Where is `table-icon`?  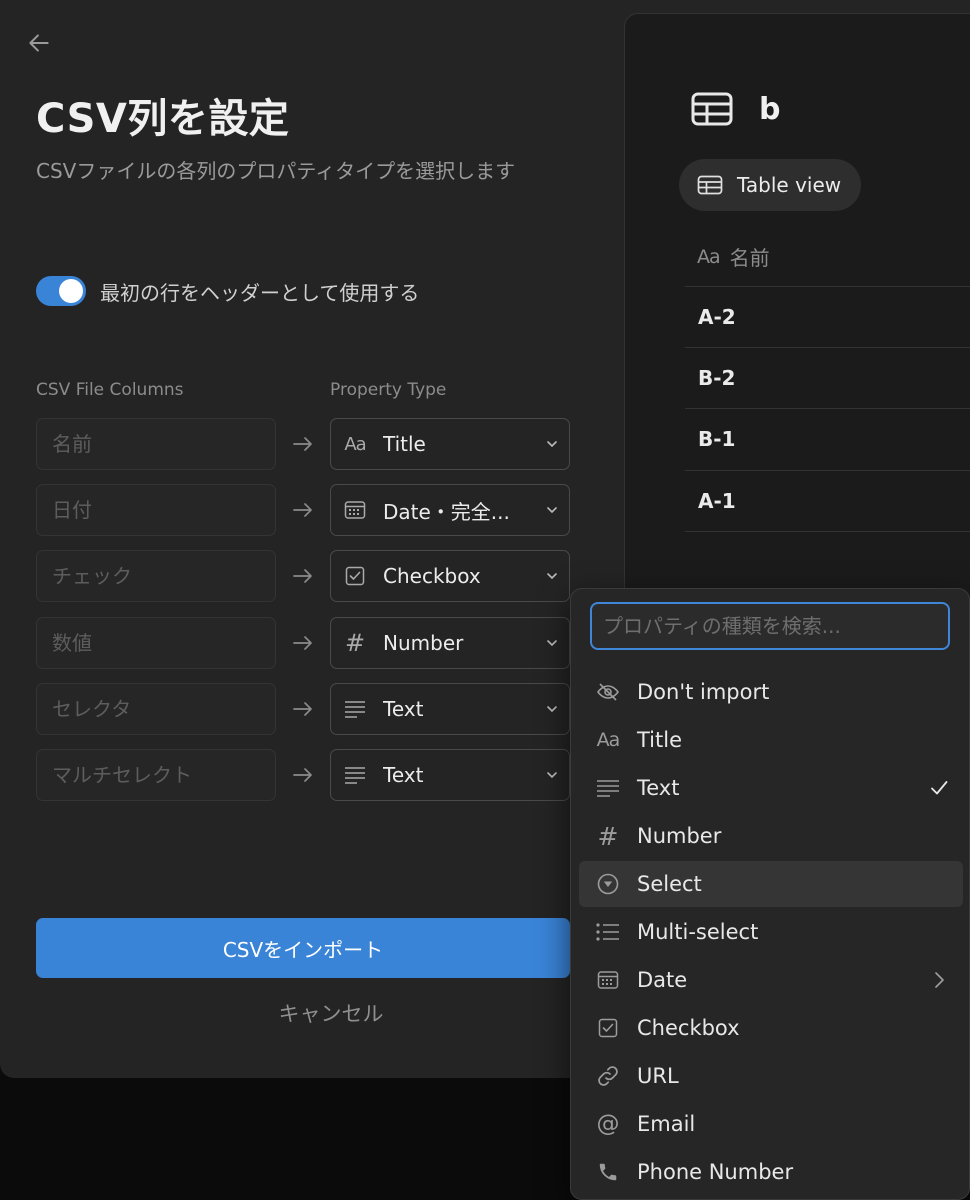 table-icon is located at coordinates (712, 109).